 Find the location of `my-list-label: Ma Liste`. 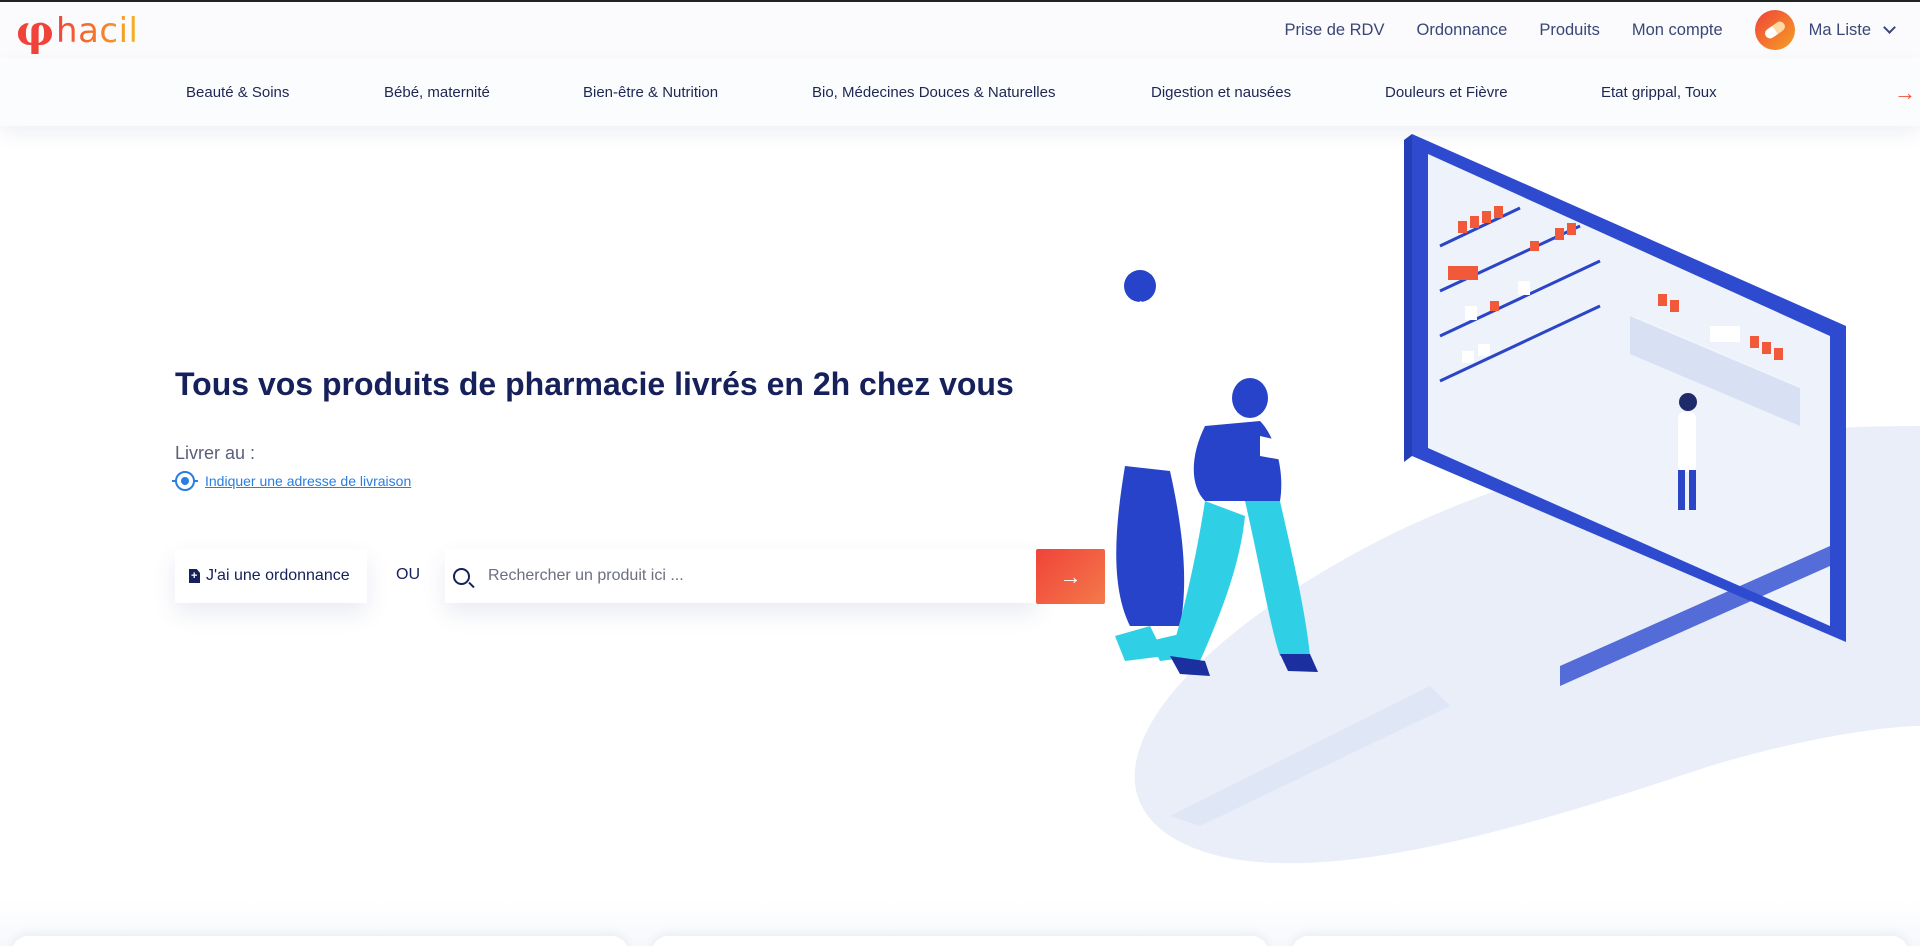

my-list-label: Ma Liste is located at coordinates (1839, 29).